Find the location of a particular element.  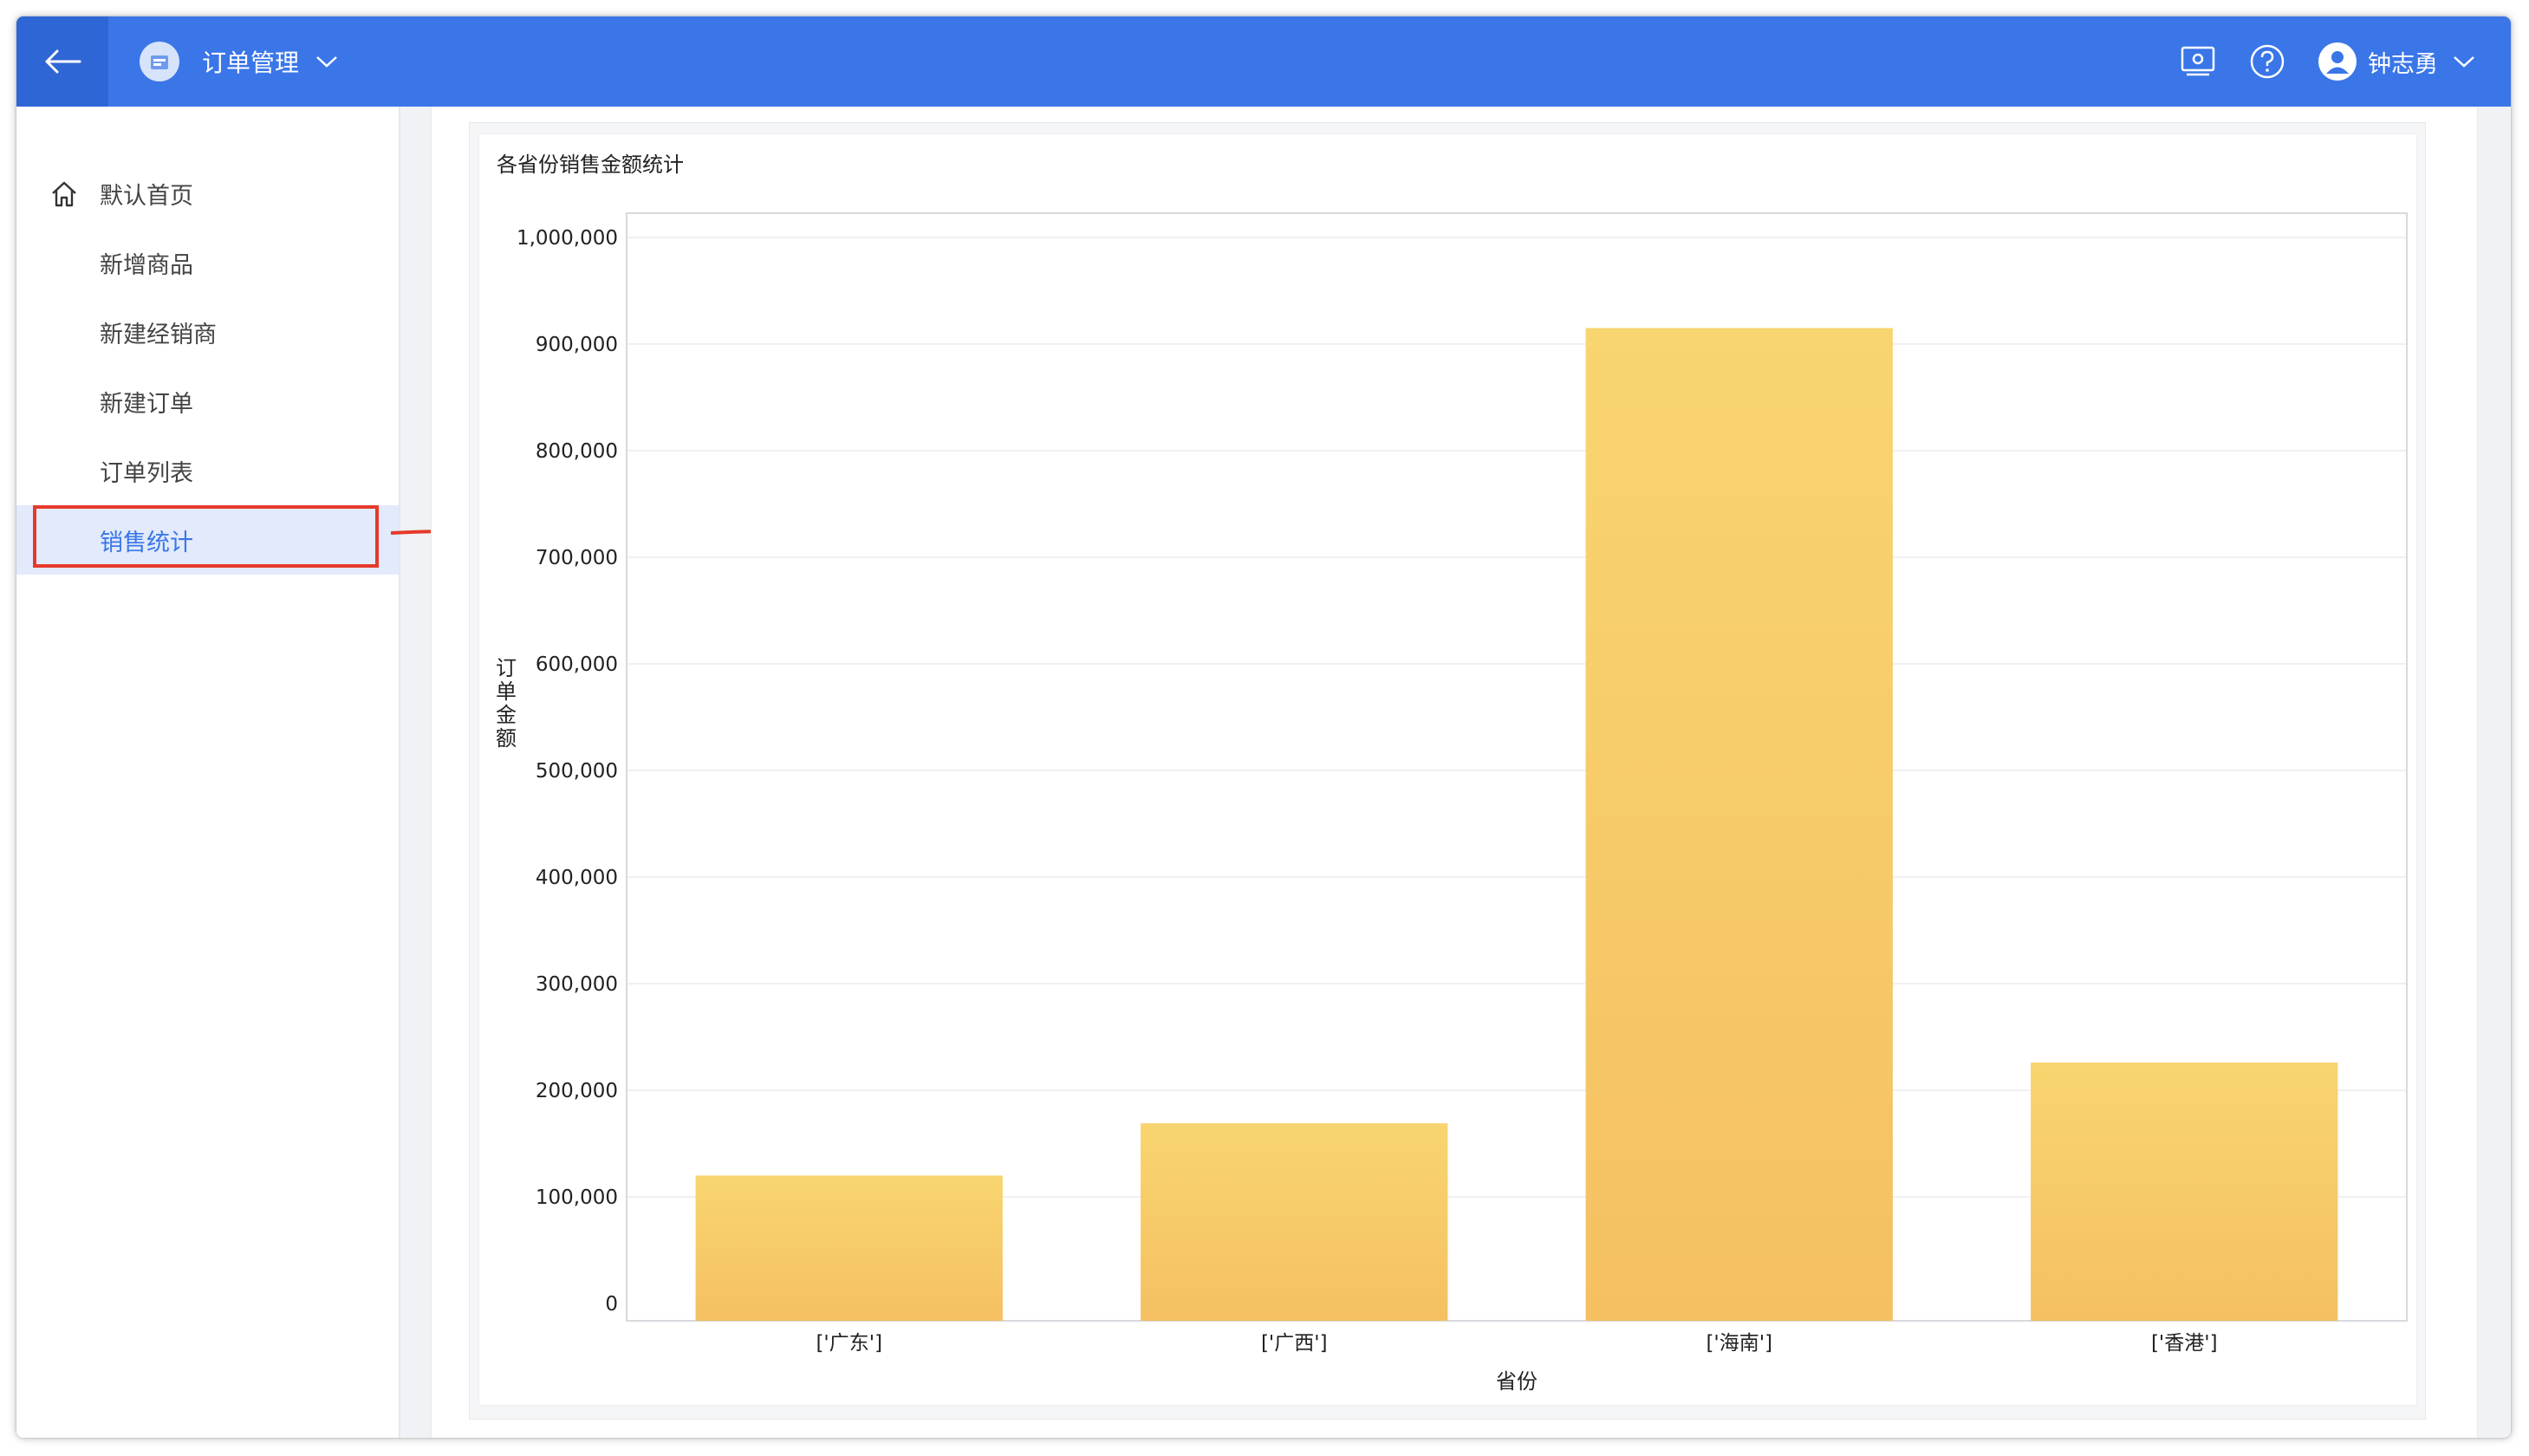

sidebar-item-home: 默认首页 is located at coordinates (207, 193).